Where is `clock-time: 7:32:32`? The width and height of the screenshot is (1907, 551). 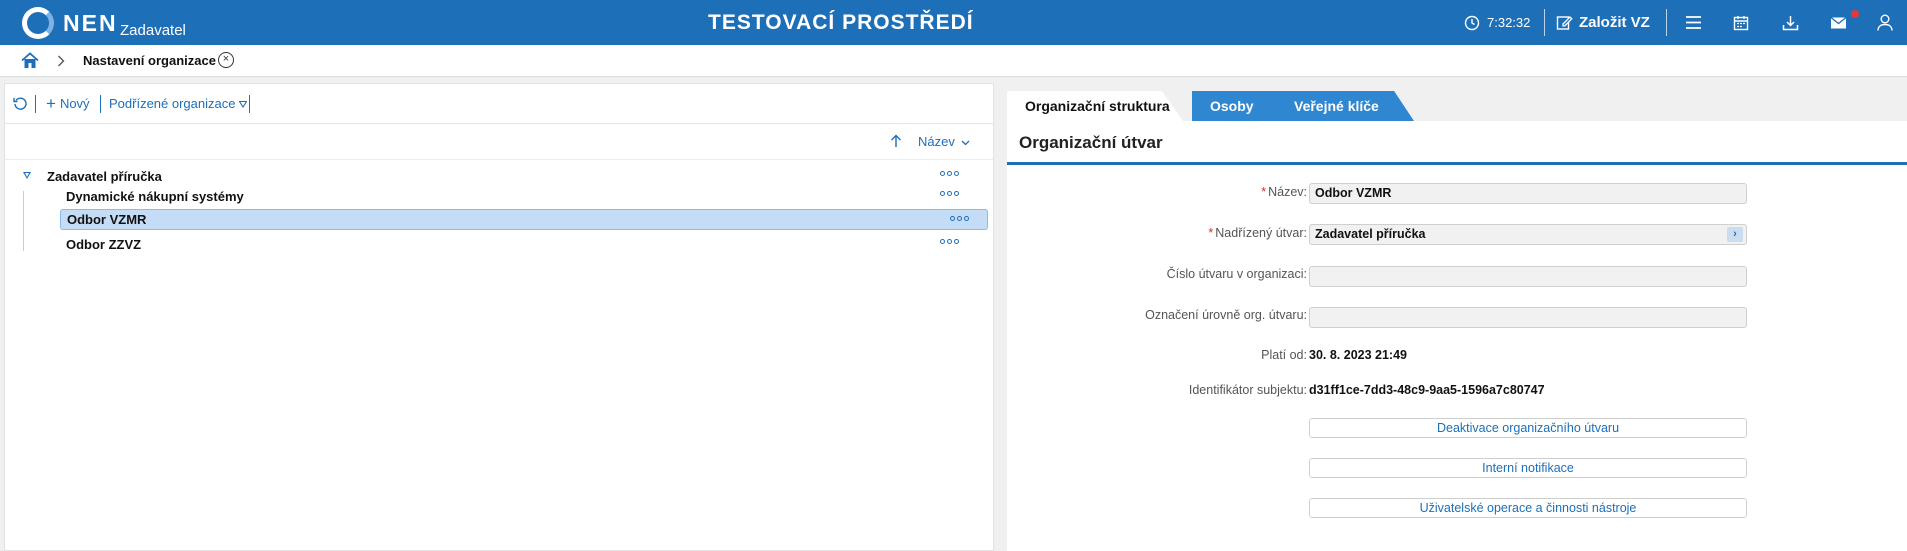 clock-time: 7:32:32 is located at coordinates (1509, 22).